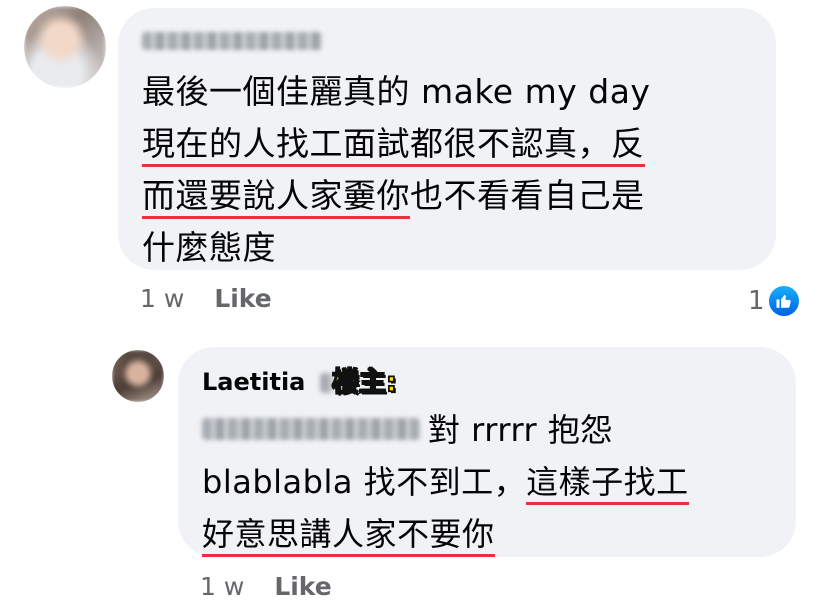 The image size is (828, 611). I want to click on thumbs-up-icon, so click(783, 301).